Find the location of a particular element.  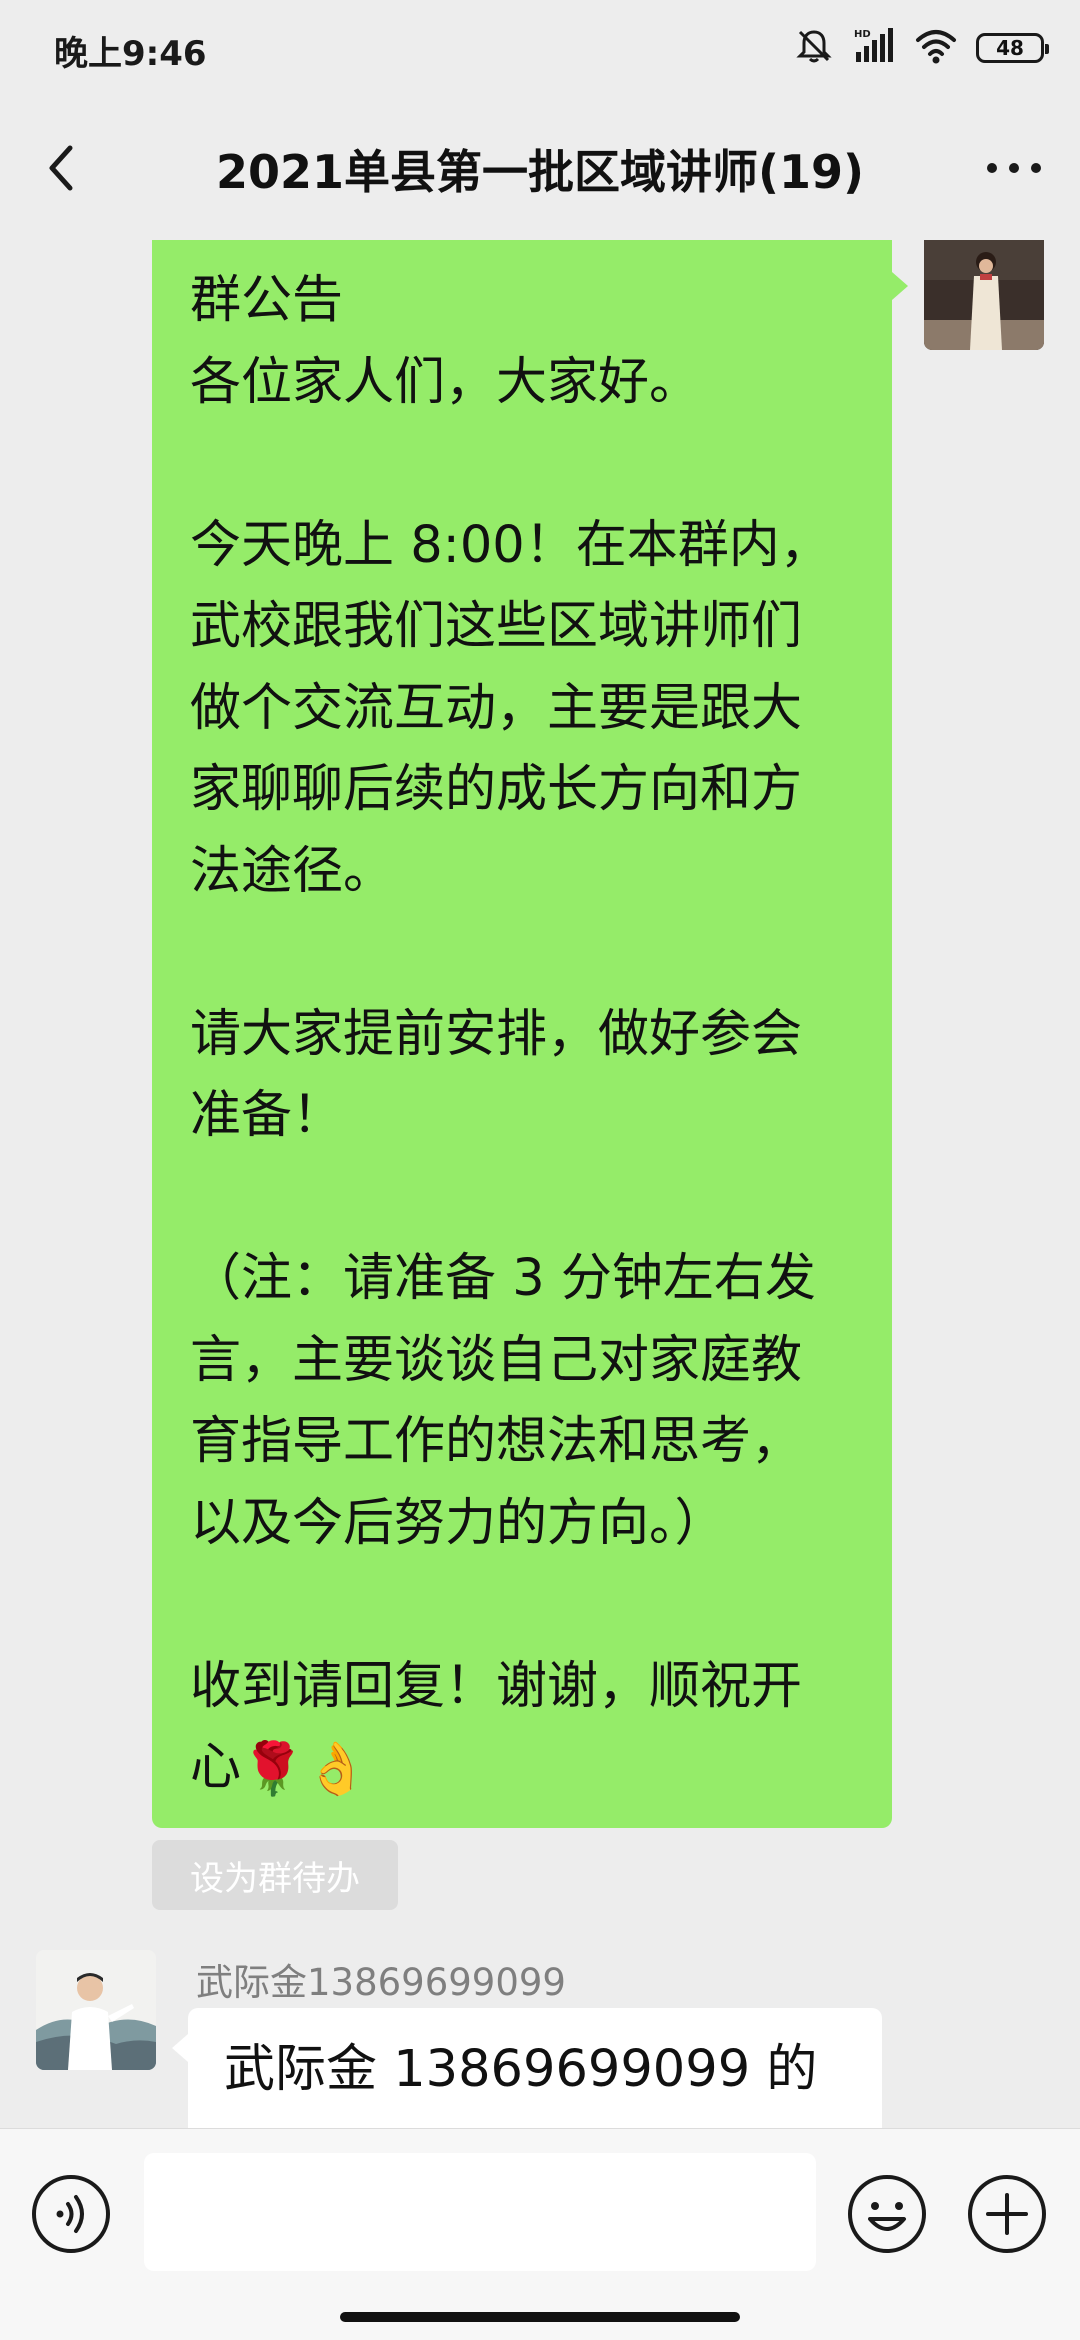

hd-signal-icon: HD is located at coordinates (874, 48).